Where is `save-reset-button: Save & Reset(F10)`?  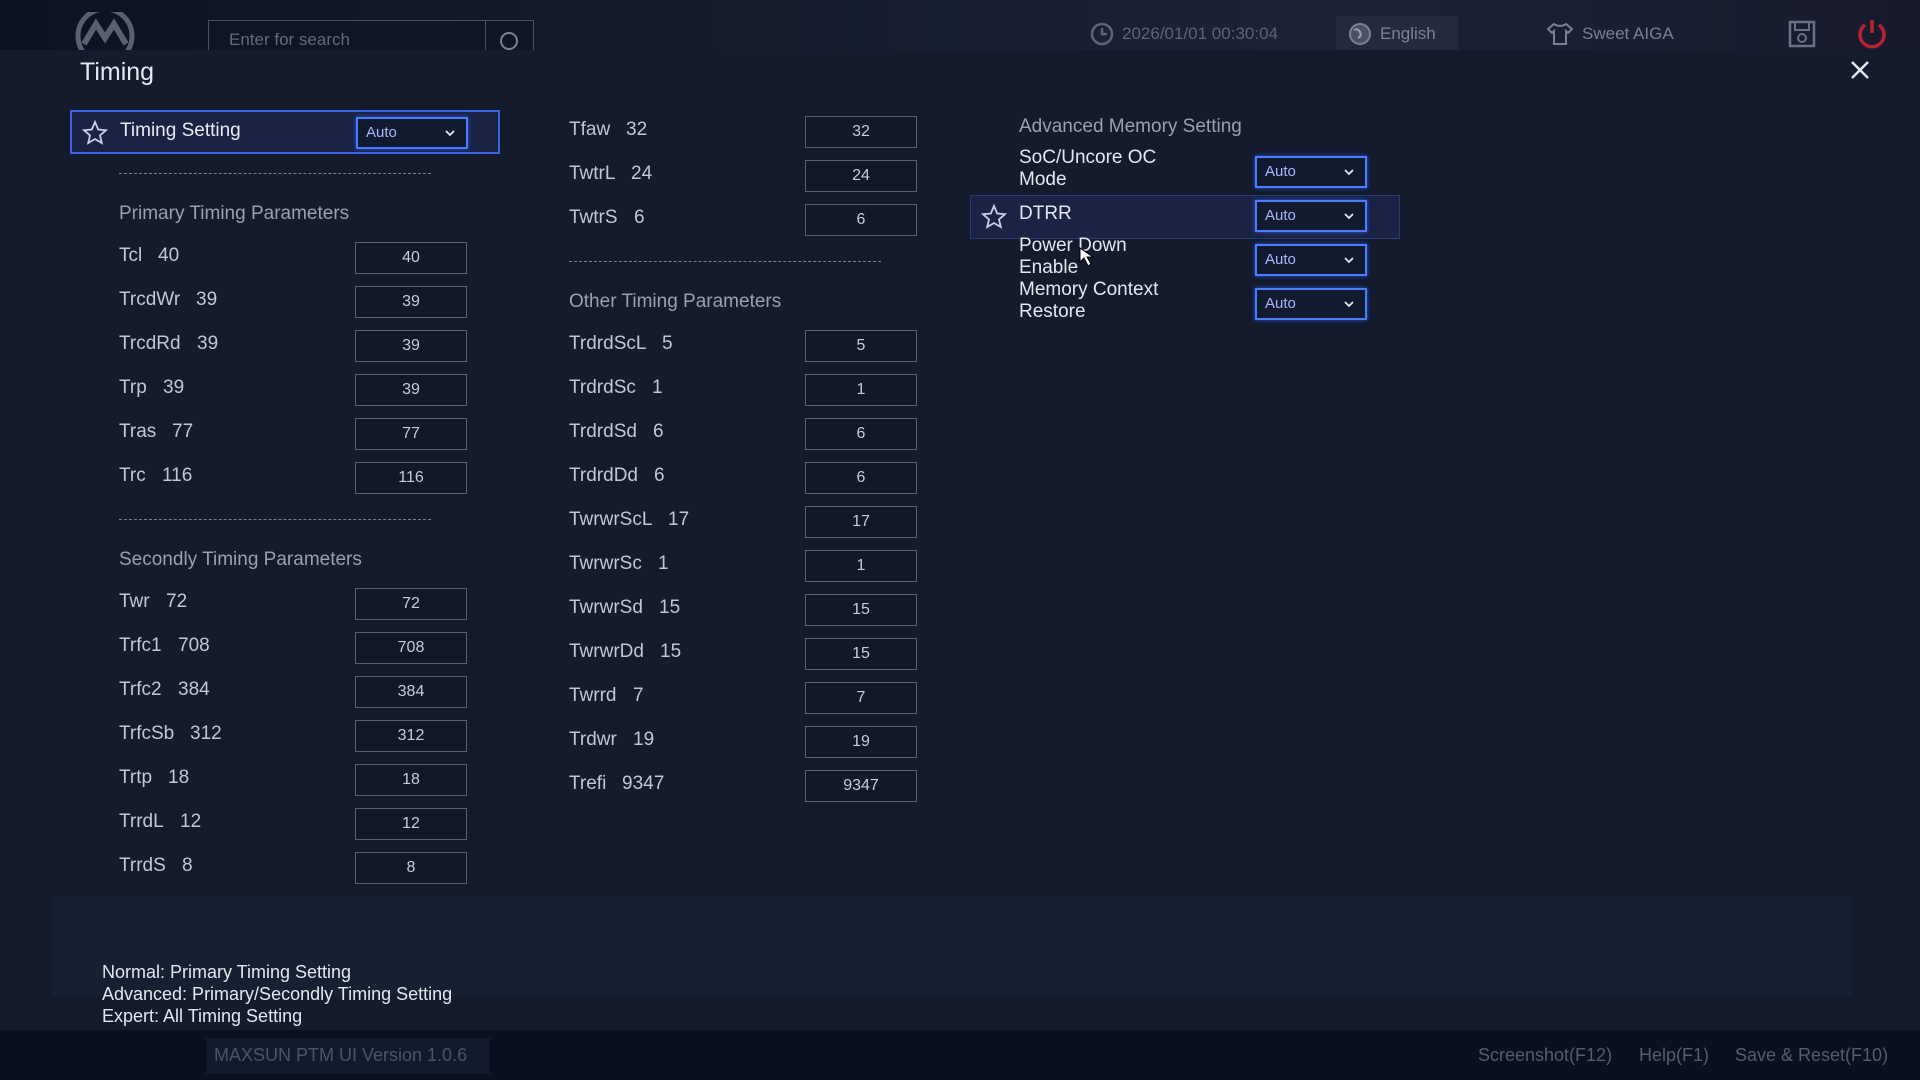
save-reset-button: Save & Reset(F10) is located at coordinates (1811, 1055).